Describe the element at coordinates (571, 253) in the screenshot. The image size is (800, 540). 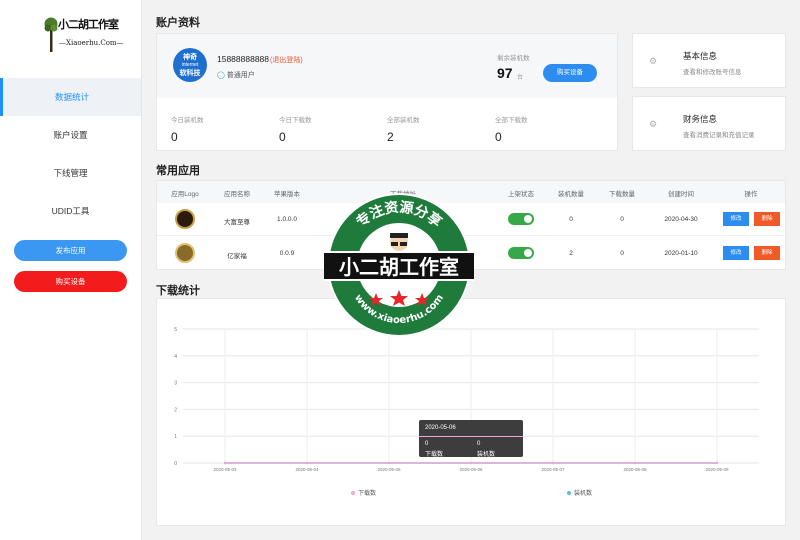
I see `app-installs: 2` at that location.